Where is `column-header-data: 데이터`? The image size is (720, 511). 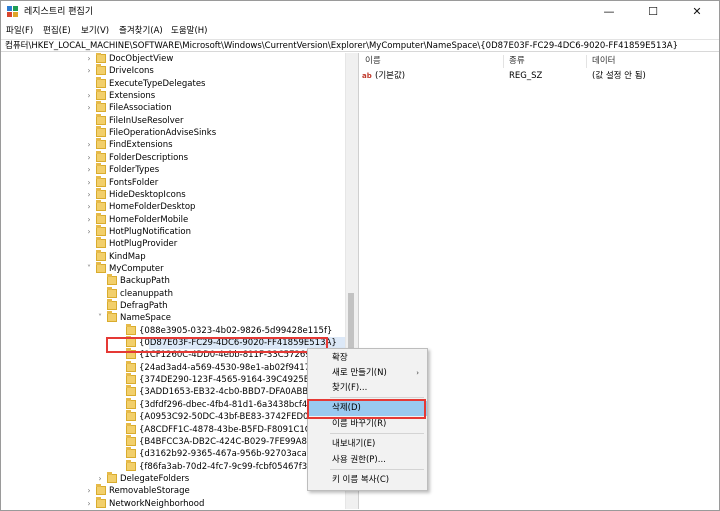
column-header-data: 데이터 is located at coordinates (603, 61).